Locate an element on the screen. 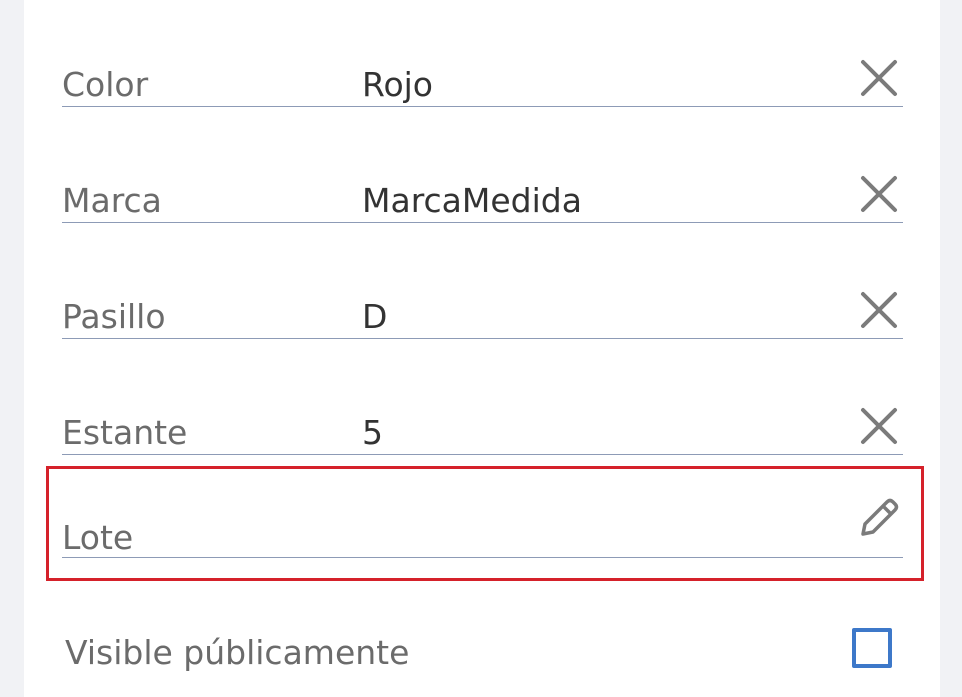 The height and width of the screenshot is (697, 962). field-row-estante: Estante 5 is located at coordinates (482, 430).